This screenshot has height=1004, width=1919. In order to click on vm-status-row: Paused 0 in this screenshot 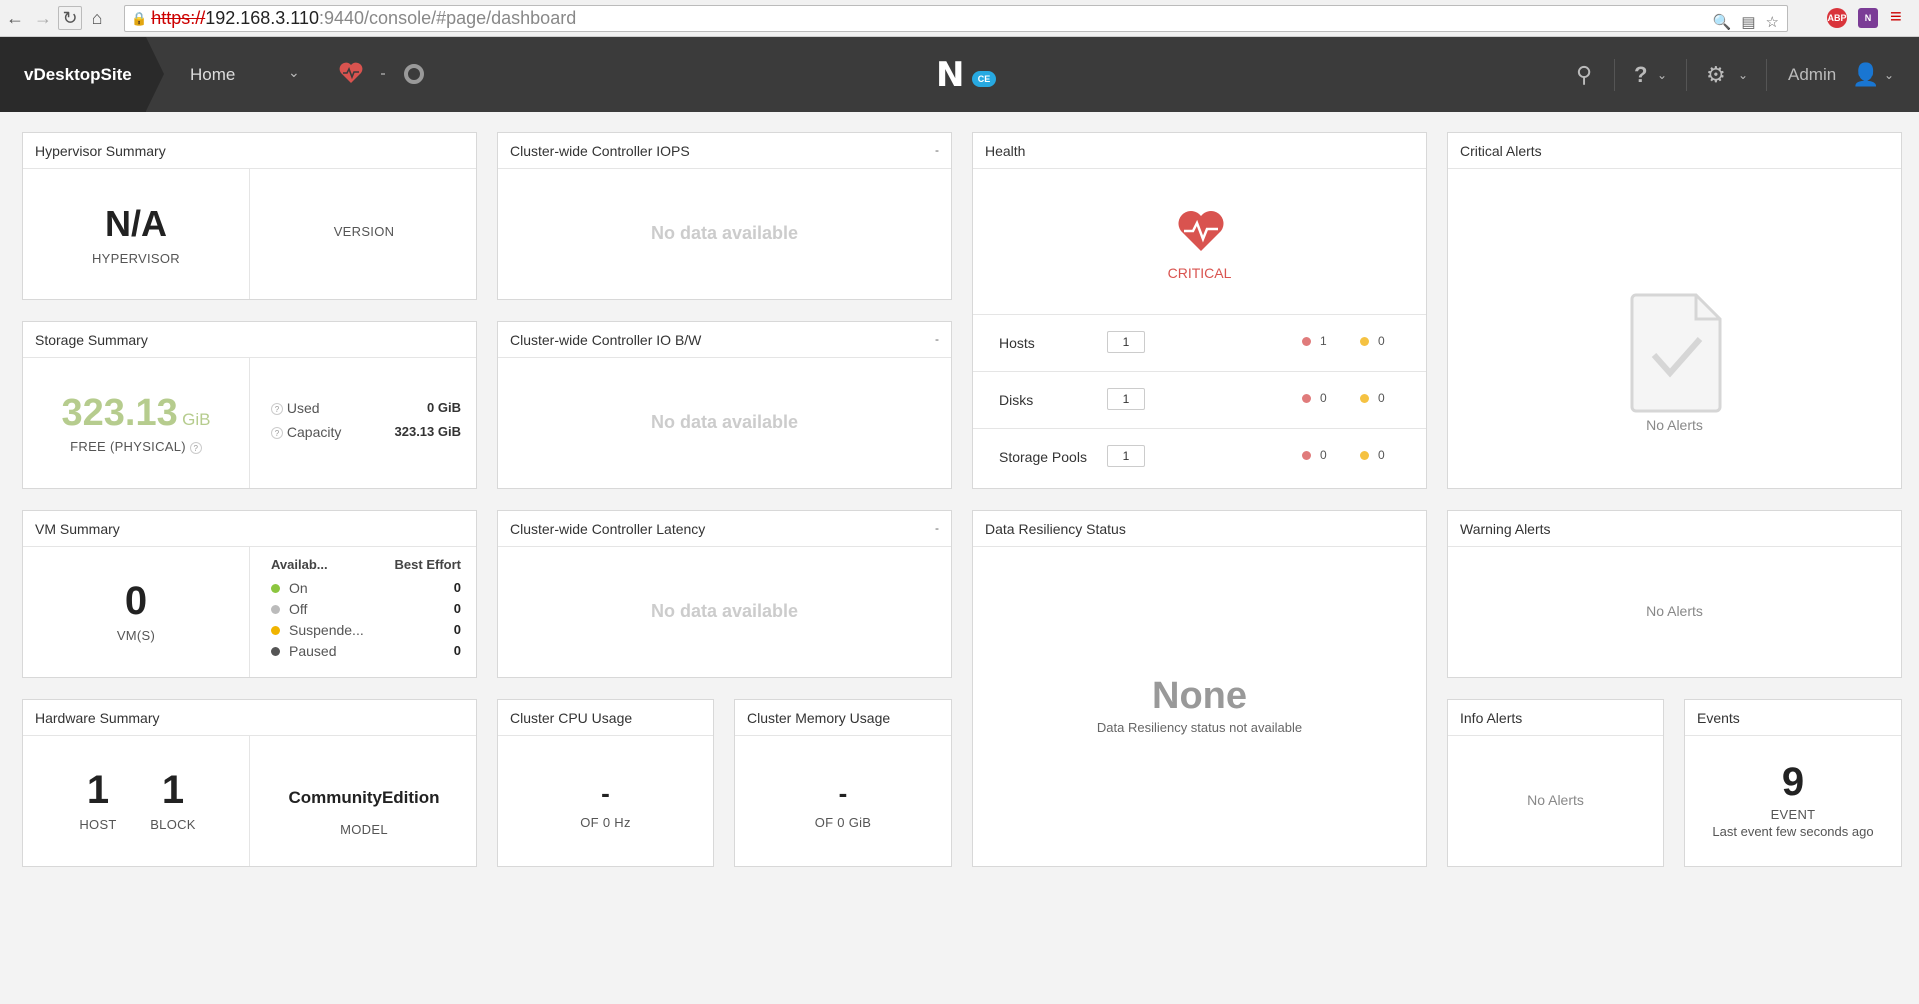, I will do `click(366, 650)`.